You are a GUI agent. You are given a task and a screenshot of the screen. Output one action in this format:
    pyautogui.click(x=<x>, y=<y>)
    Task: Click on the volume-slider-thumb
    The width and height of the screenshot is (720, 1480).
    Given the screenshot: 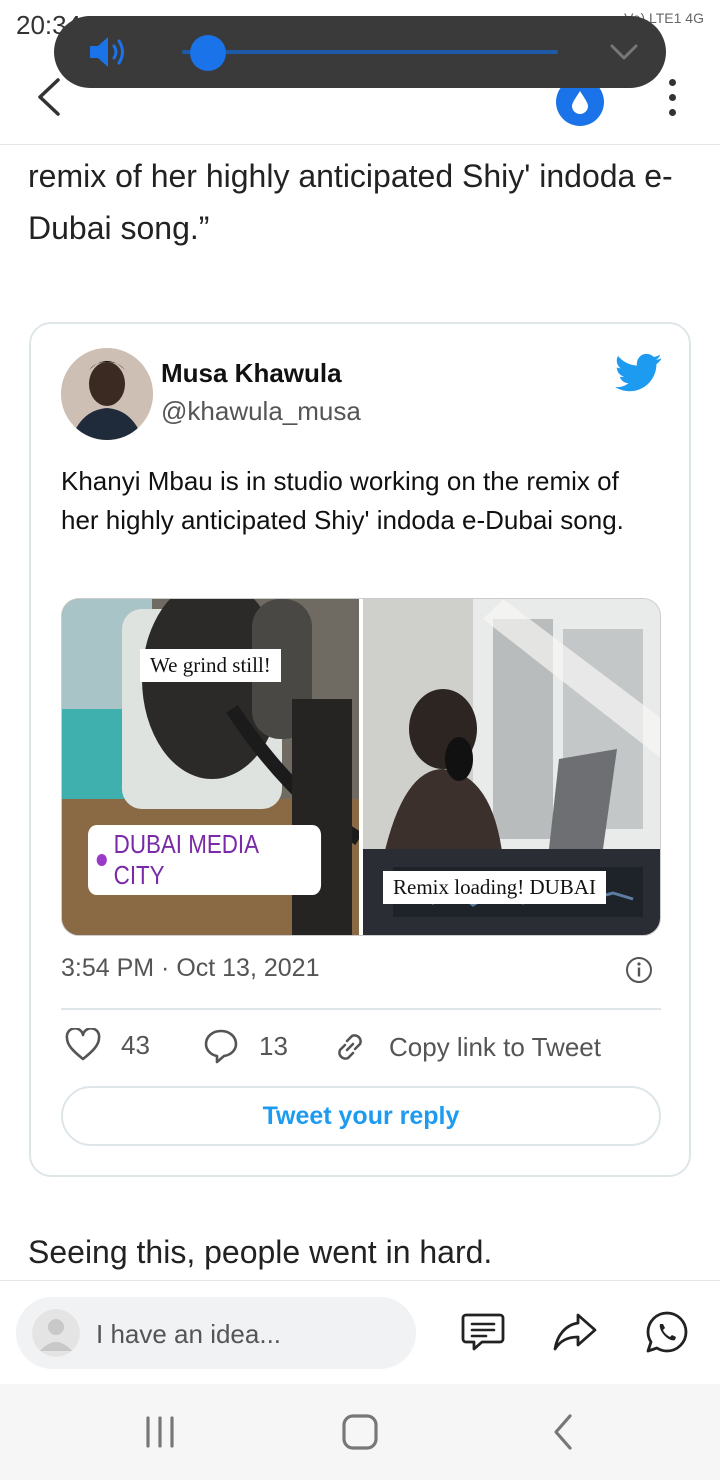 What is the action you would take?
    pyautogui.click(x=208, y=53)
    